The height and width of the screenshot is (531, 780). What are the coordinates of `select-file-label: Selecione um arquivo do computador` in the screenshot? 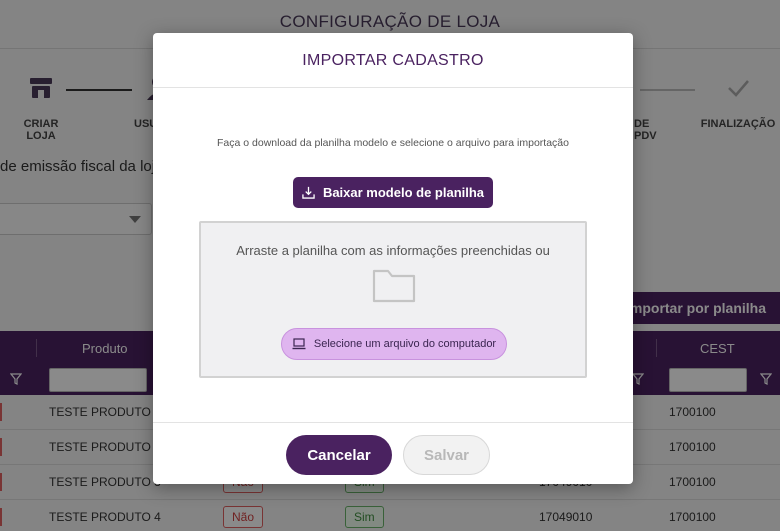 It's located at (405, 344).